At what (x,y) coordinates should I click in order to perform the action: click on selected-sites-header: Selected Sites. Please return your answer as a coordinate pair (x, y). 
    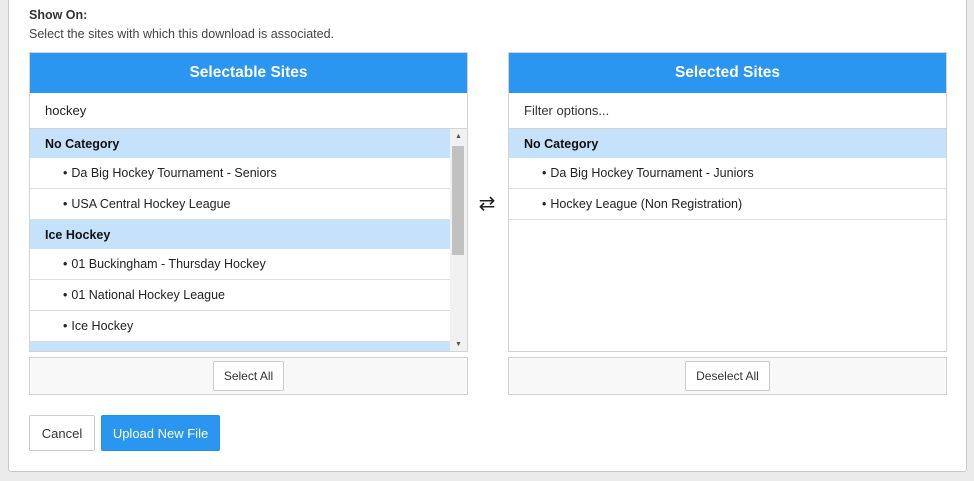
    Looking at the image, I should click on (727, 73).